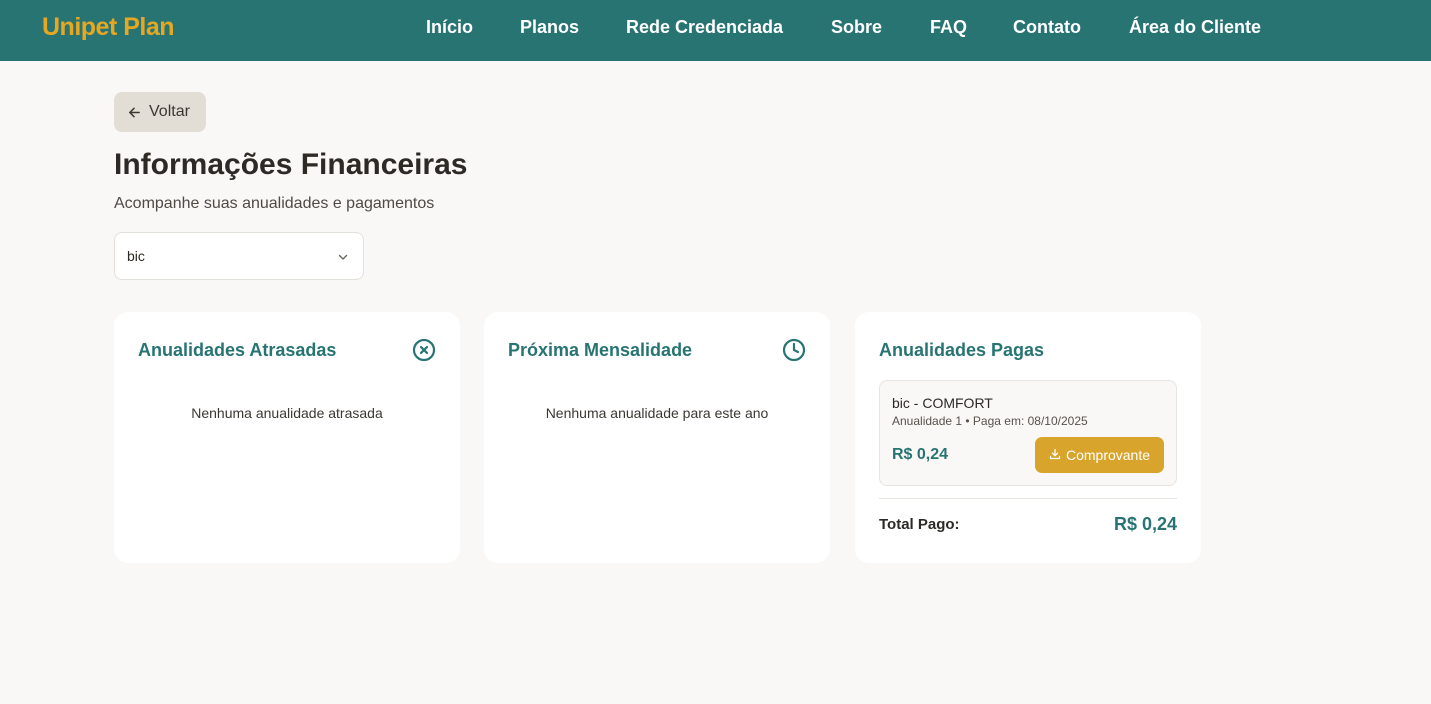  What do you see at coordinates (424, 350) in the screenshot?
I see `x-circle-icon` at bounding box center [424, 350].